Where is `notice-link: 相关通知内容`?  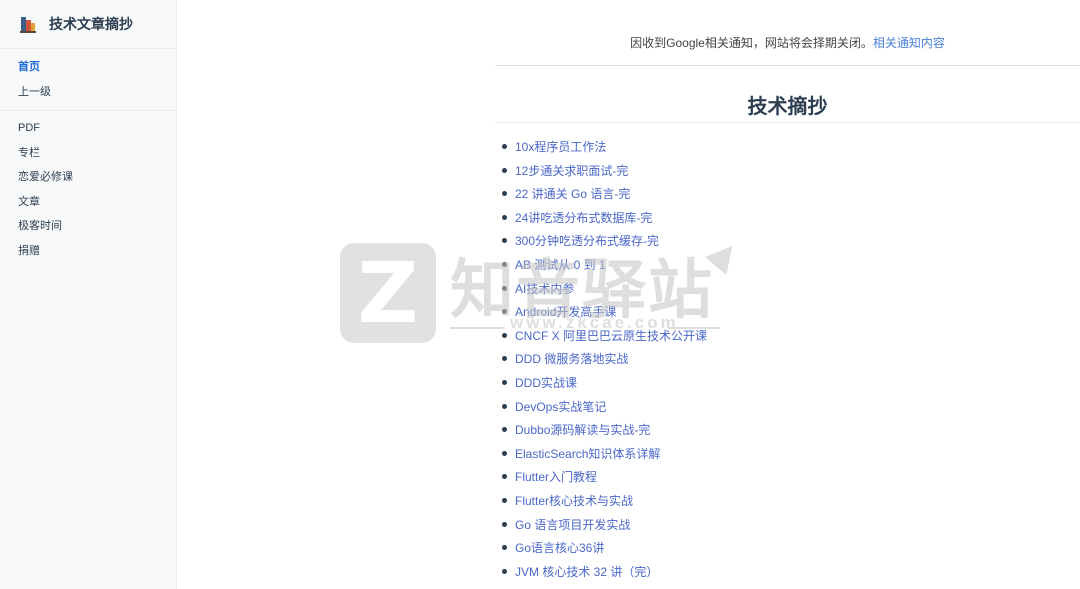 notice-link: 相关通知内容 is located at coordinates (909, 43).